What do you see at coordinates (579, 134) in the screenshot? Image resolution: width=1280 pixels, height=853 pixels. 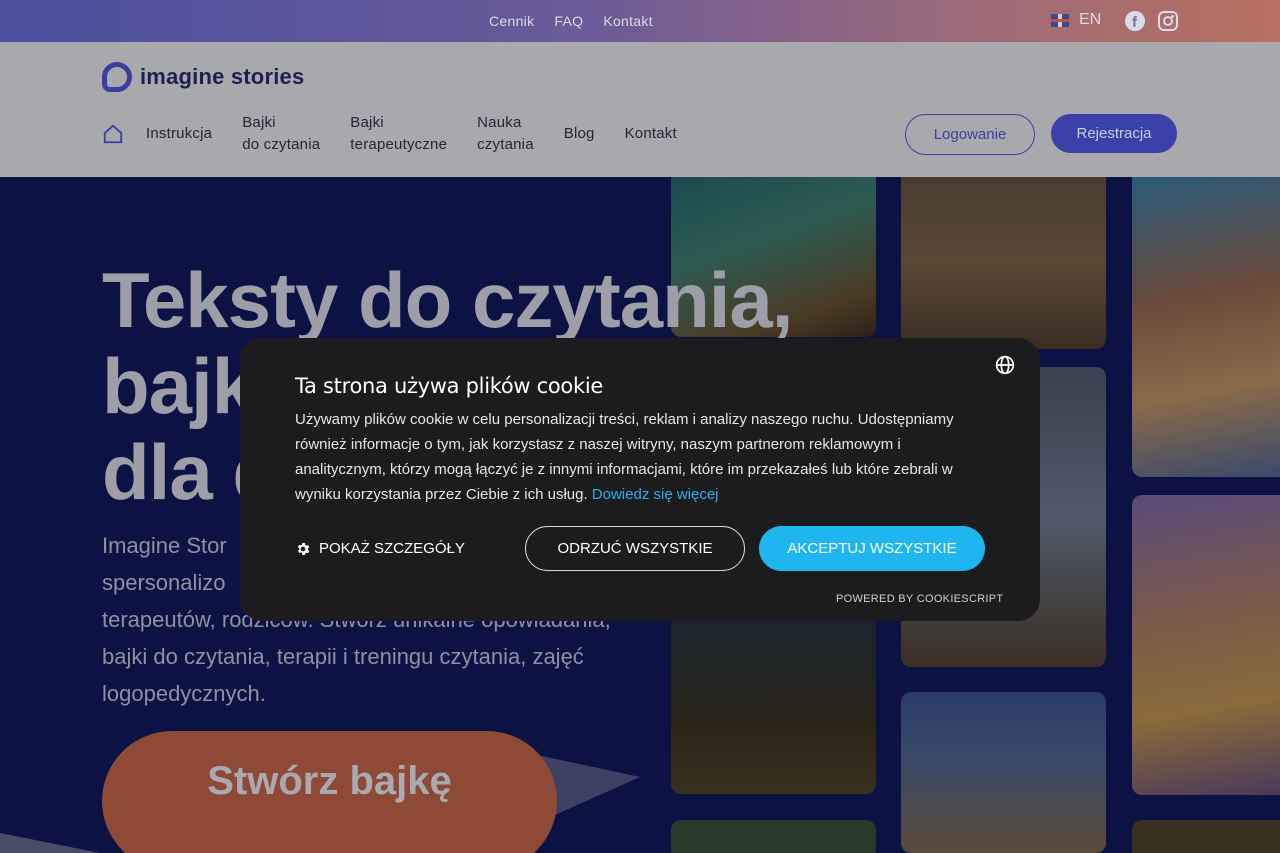 I see `nav-item-blog: Blog` at bounding box center [579, 134].